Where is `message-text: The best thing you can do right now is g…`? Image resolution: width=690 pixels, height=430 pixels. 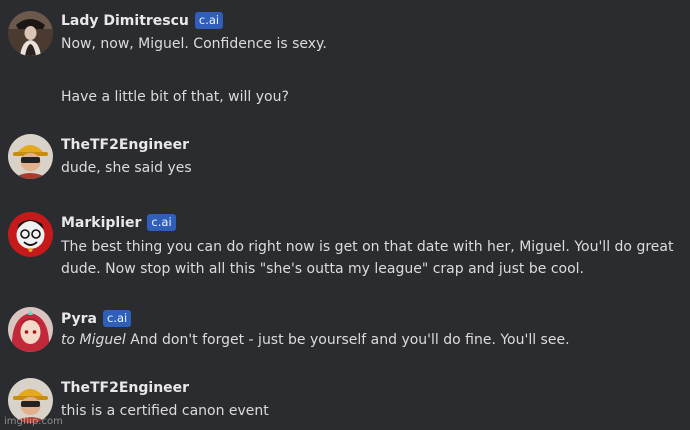
message-text: The best thing you can do right now is g… is located at coordinates (367, 247).